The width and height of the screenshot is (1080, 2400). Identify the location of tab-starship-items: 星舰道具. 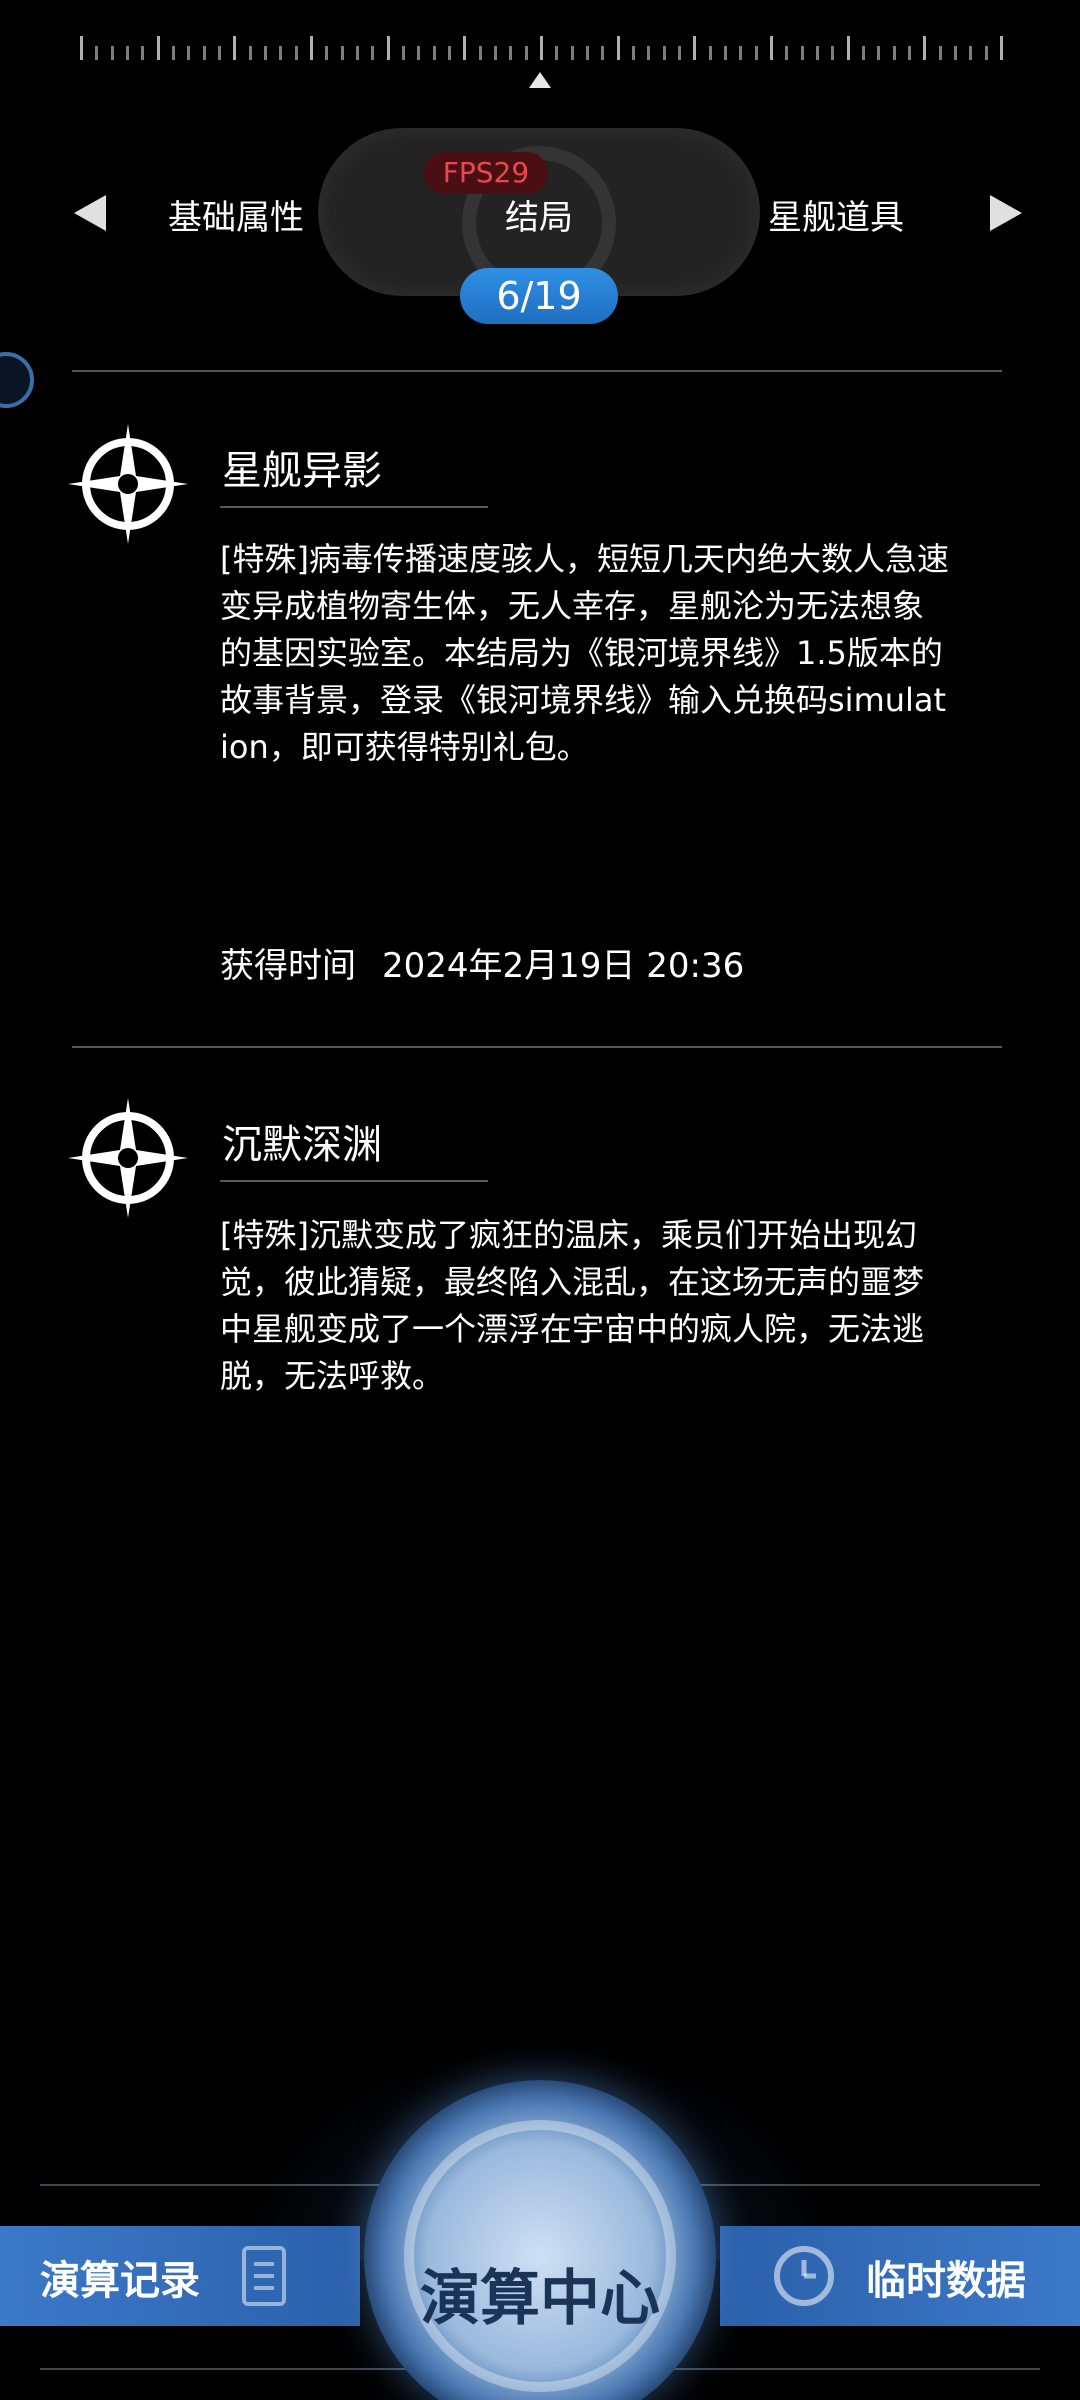
(836, 214).